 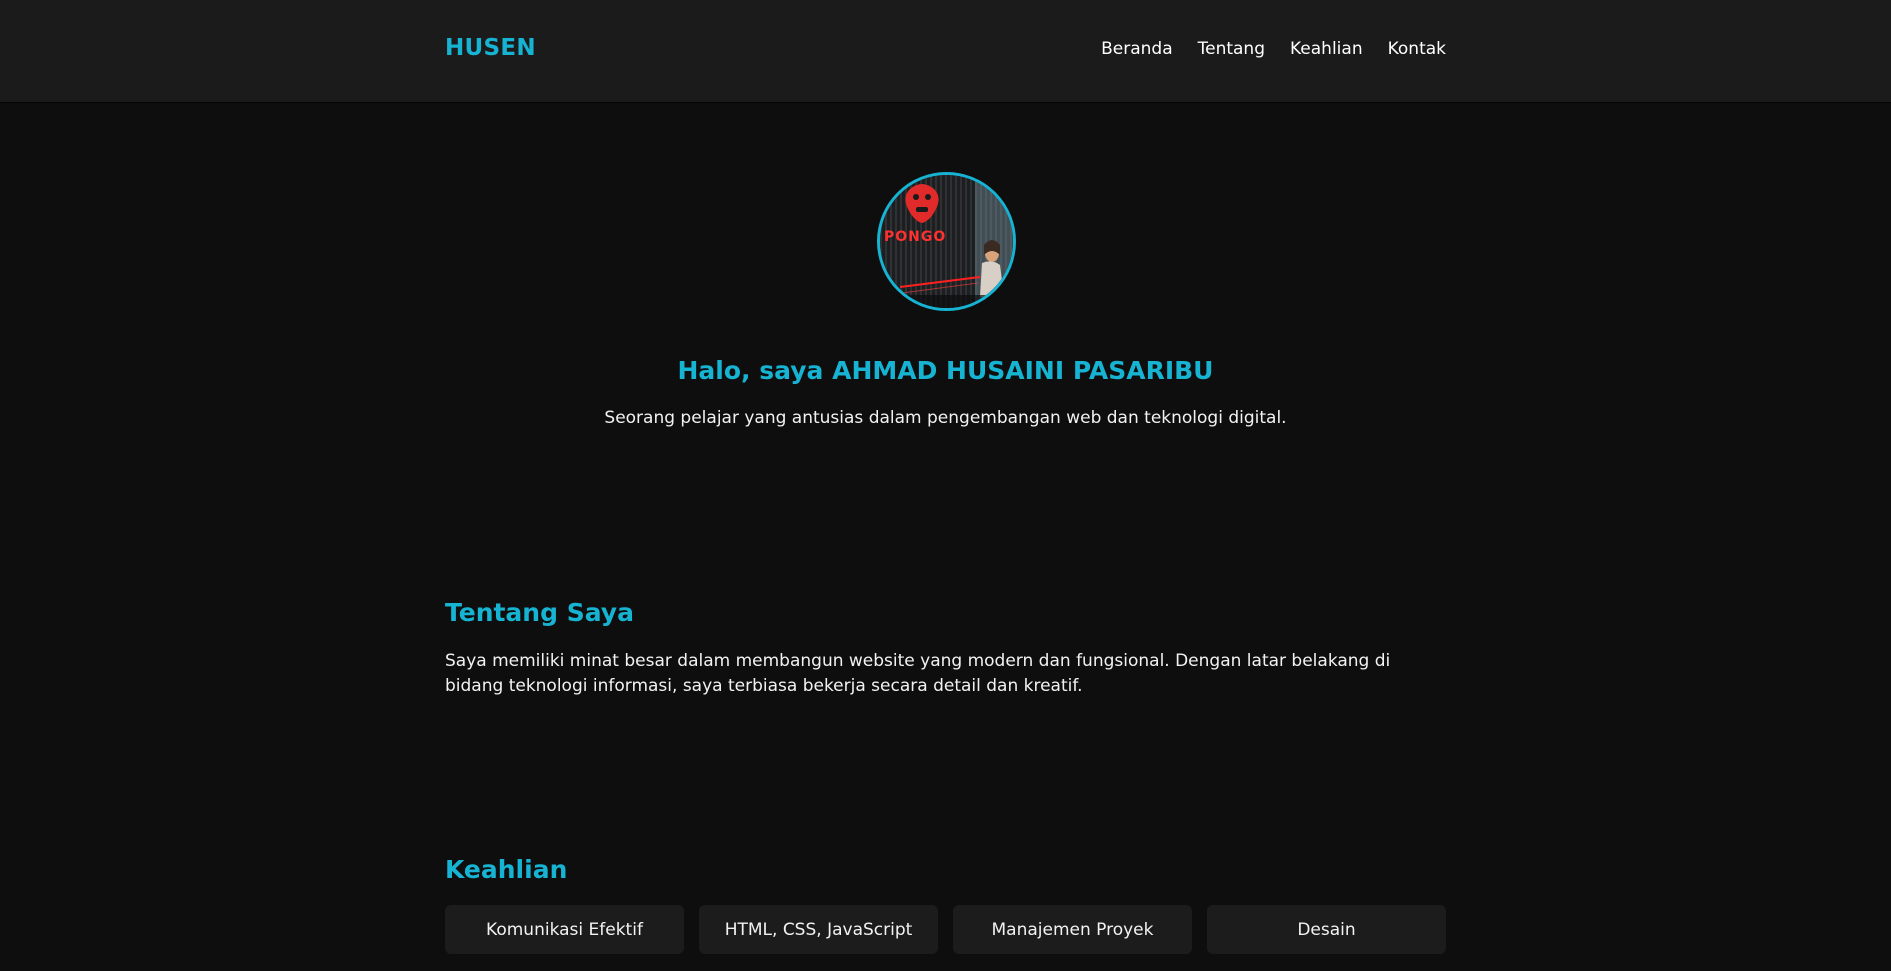 I want to click on profile-photo: PONGO, so click(x=946, y=241).